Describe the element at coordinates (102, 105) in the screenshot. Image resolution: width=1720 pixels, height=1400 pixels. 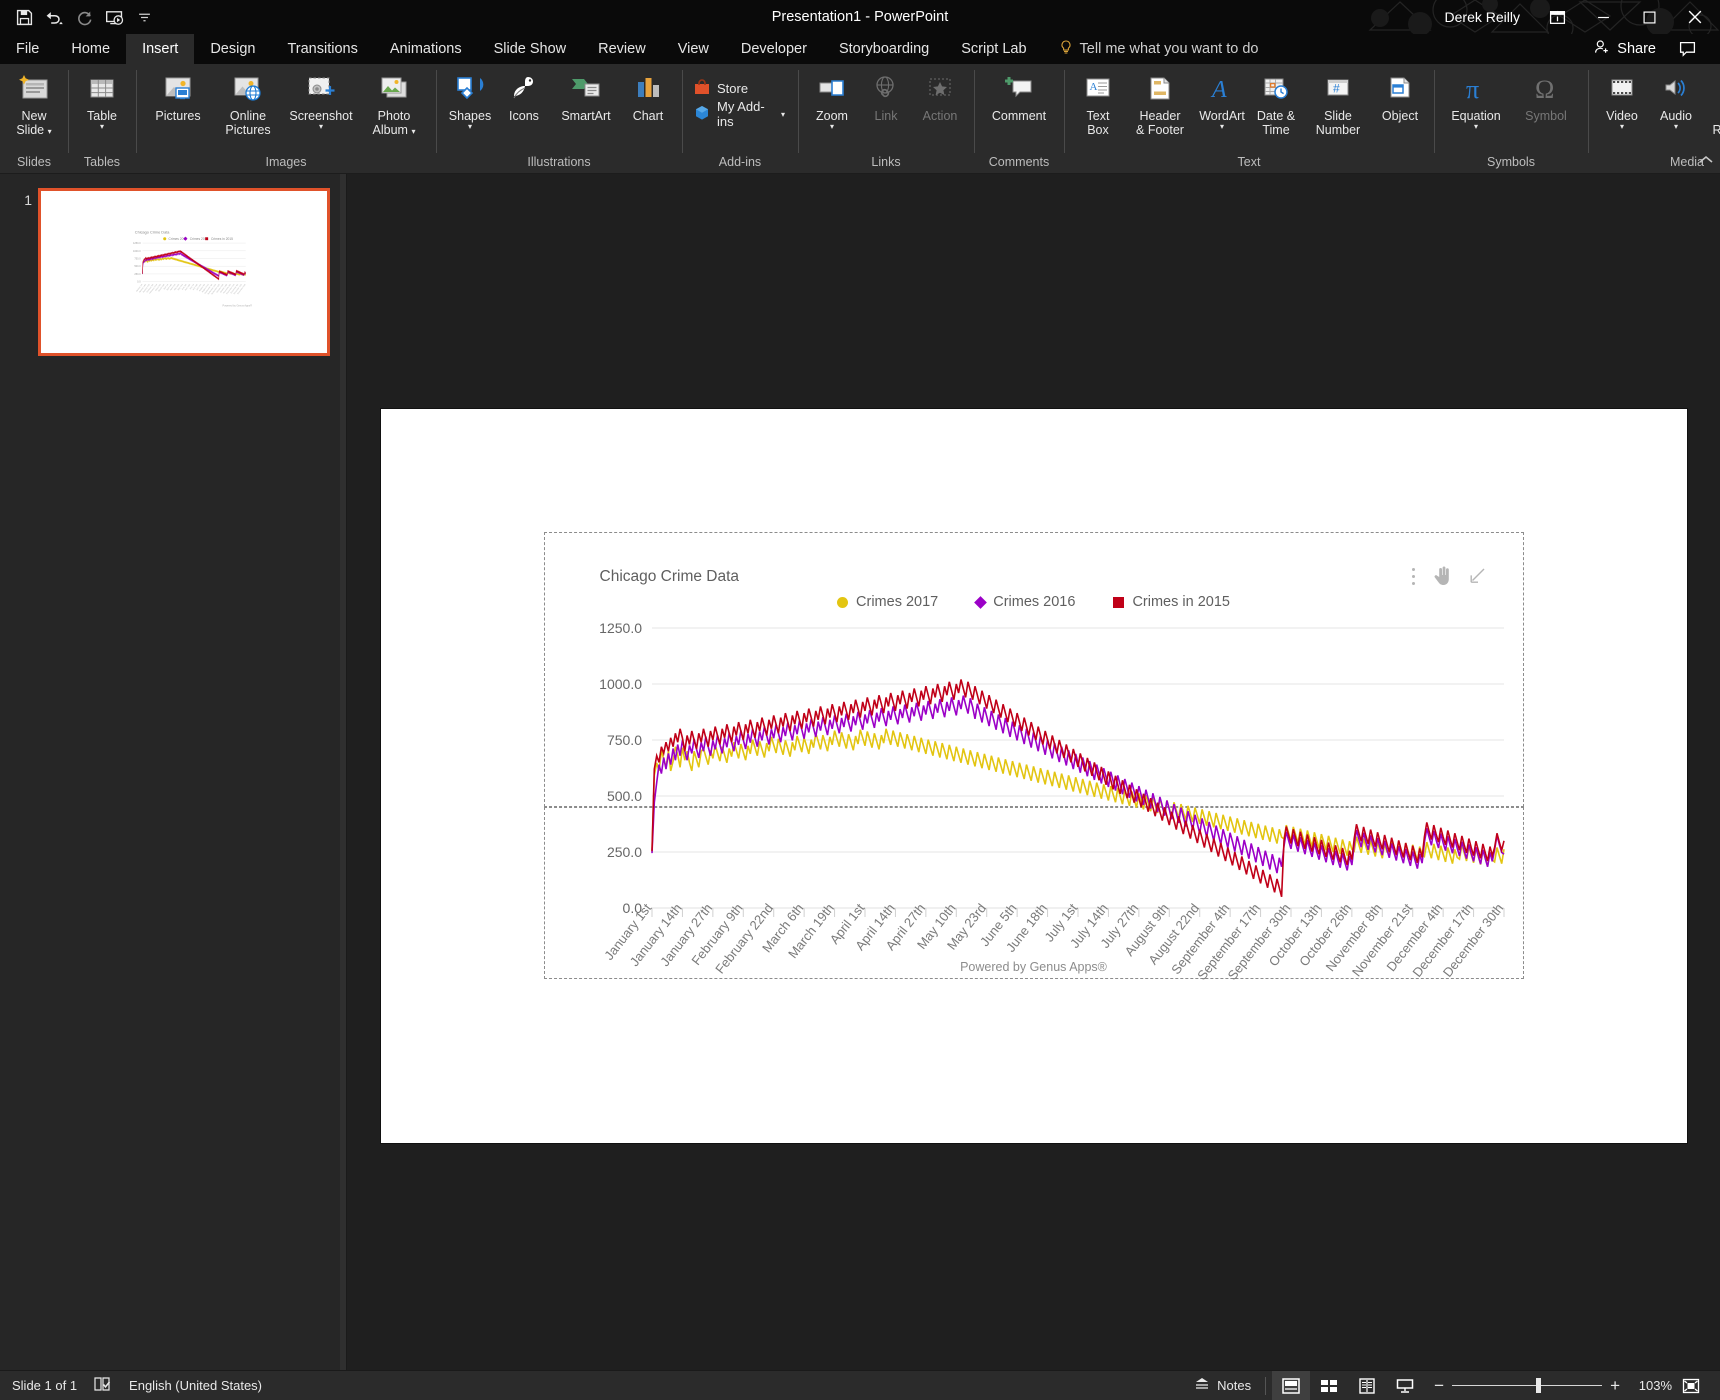
I see `table-button: Table ▾` at that location.